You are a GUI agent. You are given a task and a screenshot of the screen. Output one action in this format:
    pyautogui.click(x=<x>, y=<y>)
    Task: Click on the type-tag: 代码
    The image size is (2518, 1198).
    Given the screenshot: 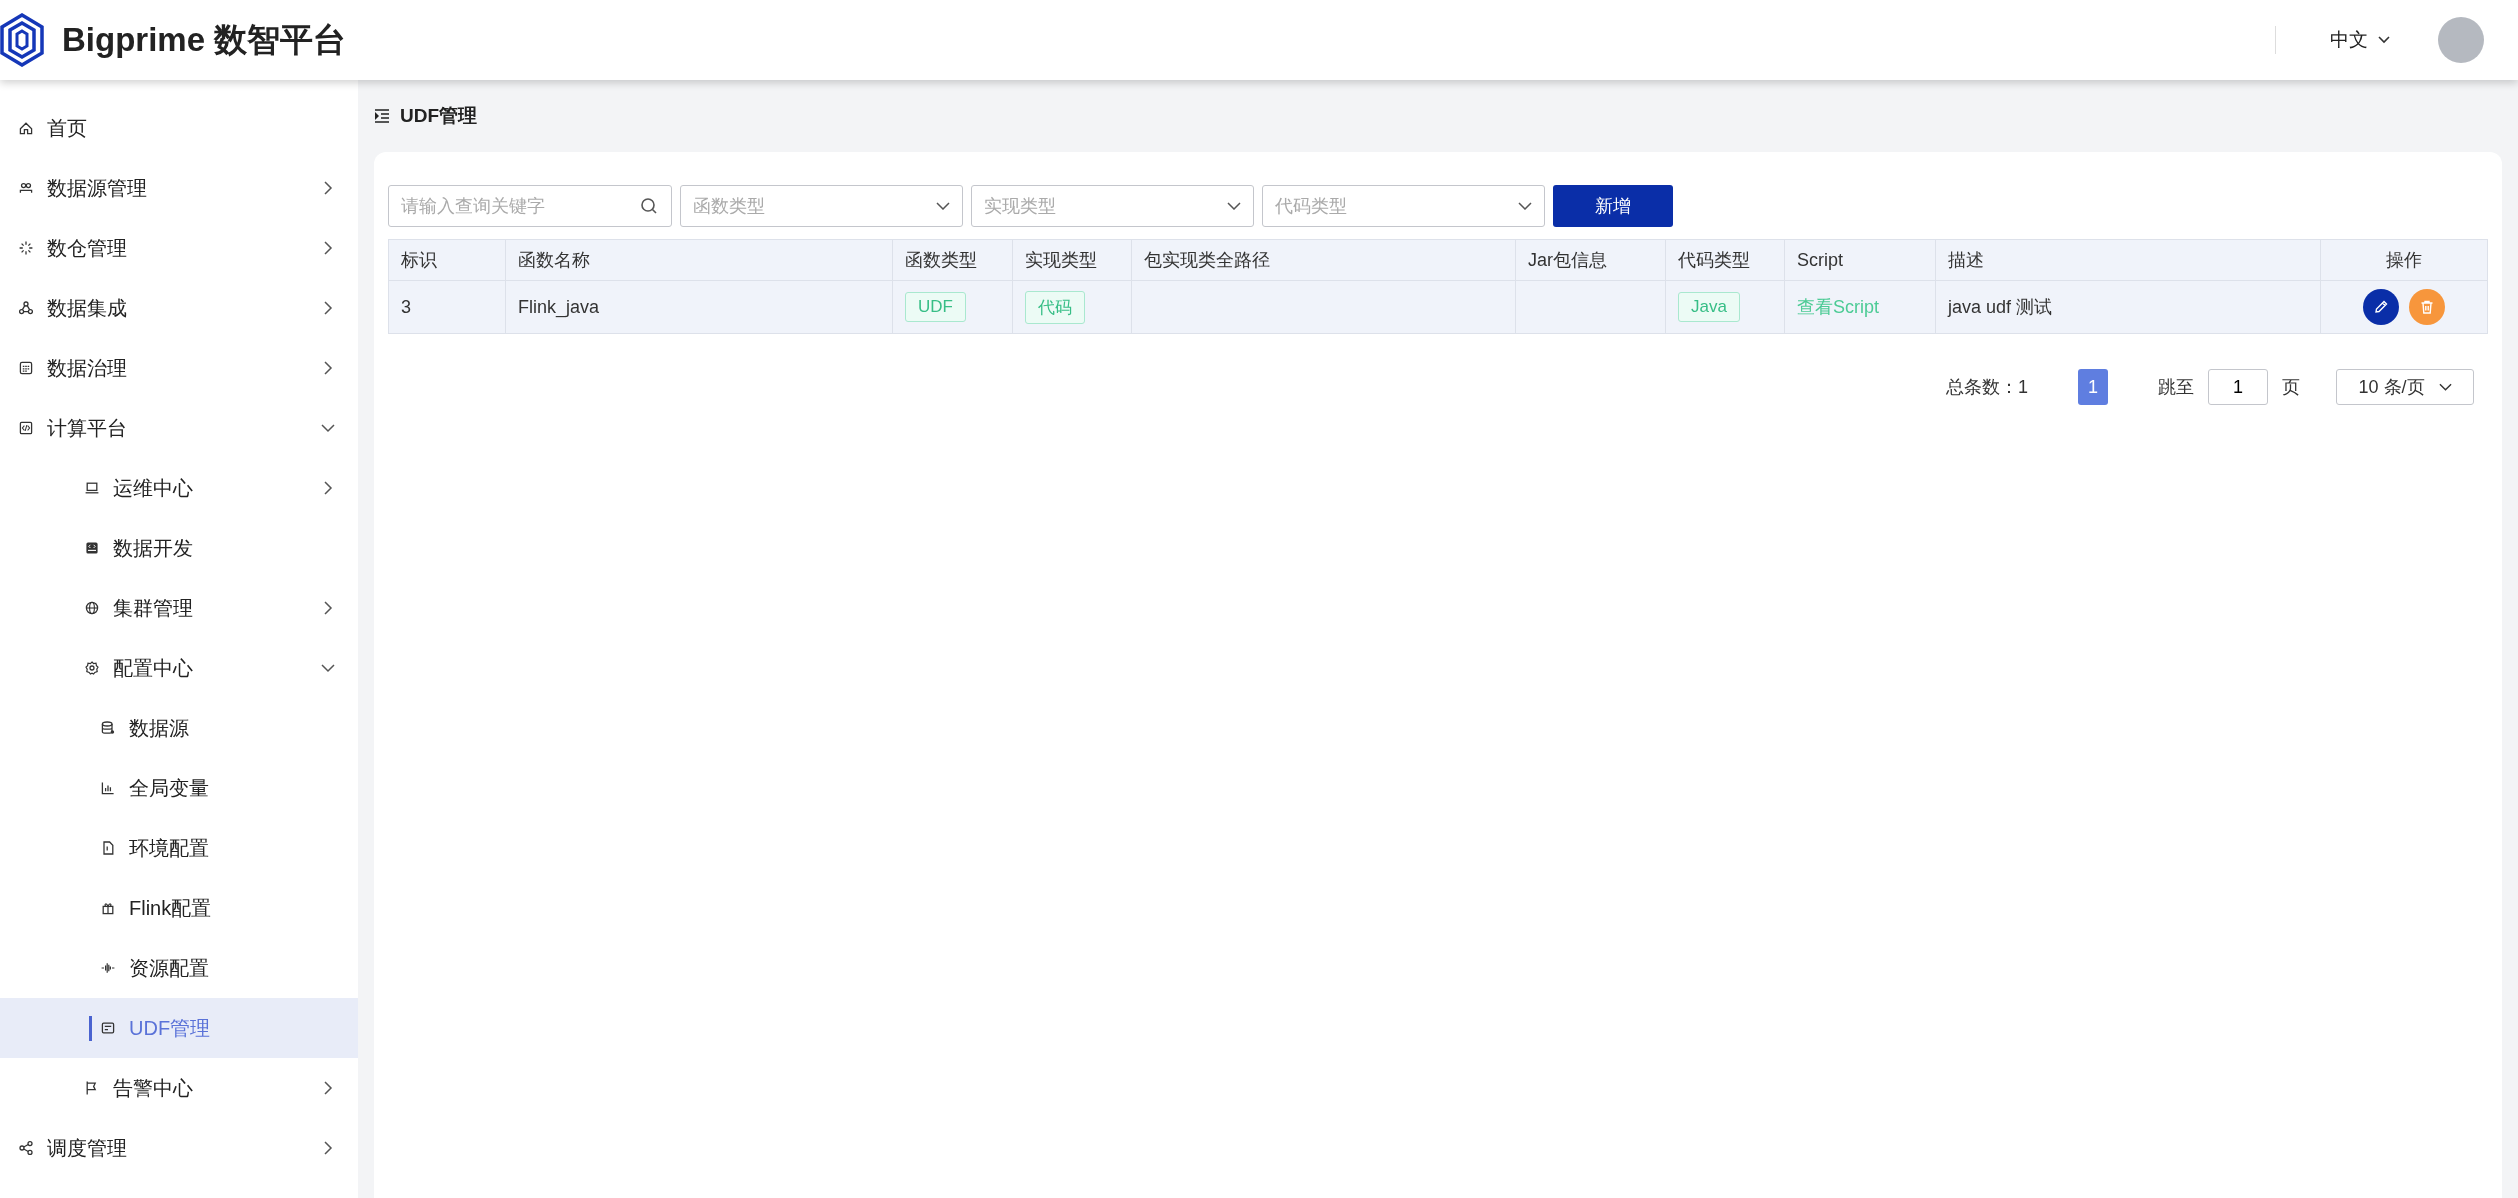 What is the action you would take?
    pyautogui.click(x=1055, y=307)
    